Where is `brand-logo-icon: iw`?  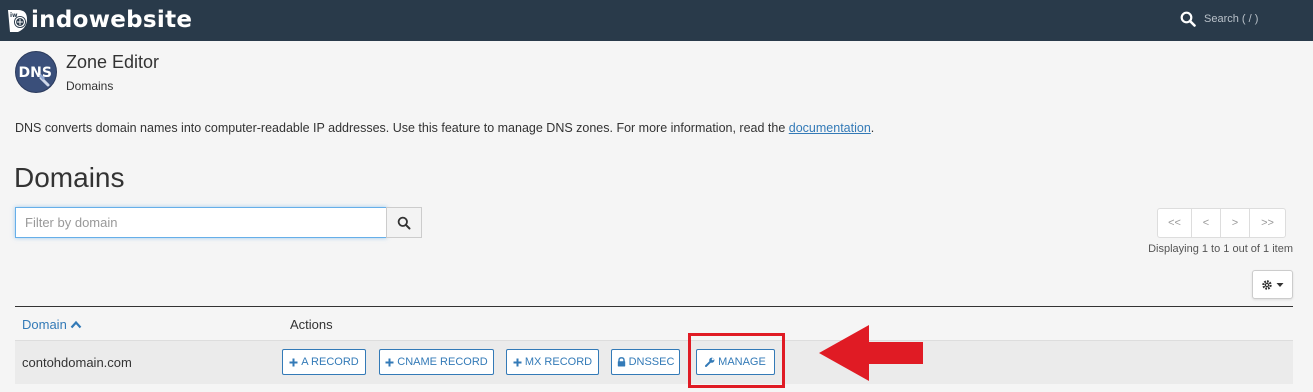
brand-logo-icon: iw is located at coordinates (17, 21).